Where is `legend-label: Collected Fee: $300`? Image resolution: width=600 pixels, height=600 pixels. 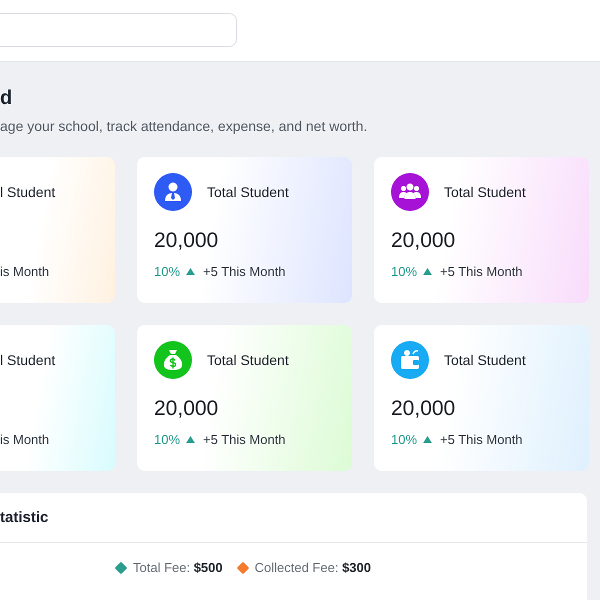
legend-label: Collected Fee: $300 is located at coordinates (312, 567).